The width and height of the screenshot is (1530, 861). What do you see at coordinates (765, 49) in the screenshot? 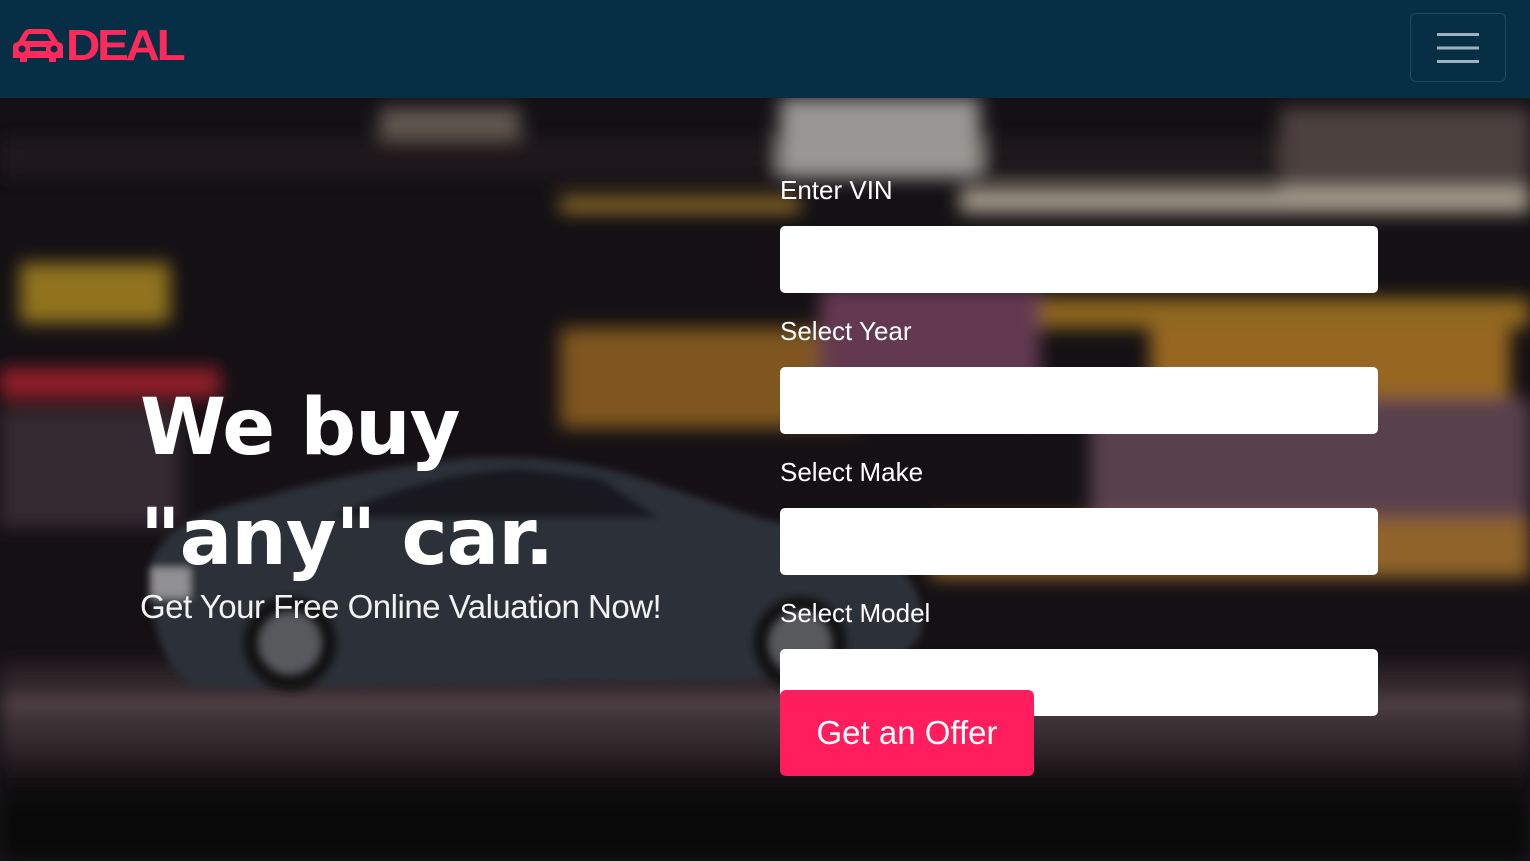
I see `navbar: DEAL` at bounding box center [765, 49].